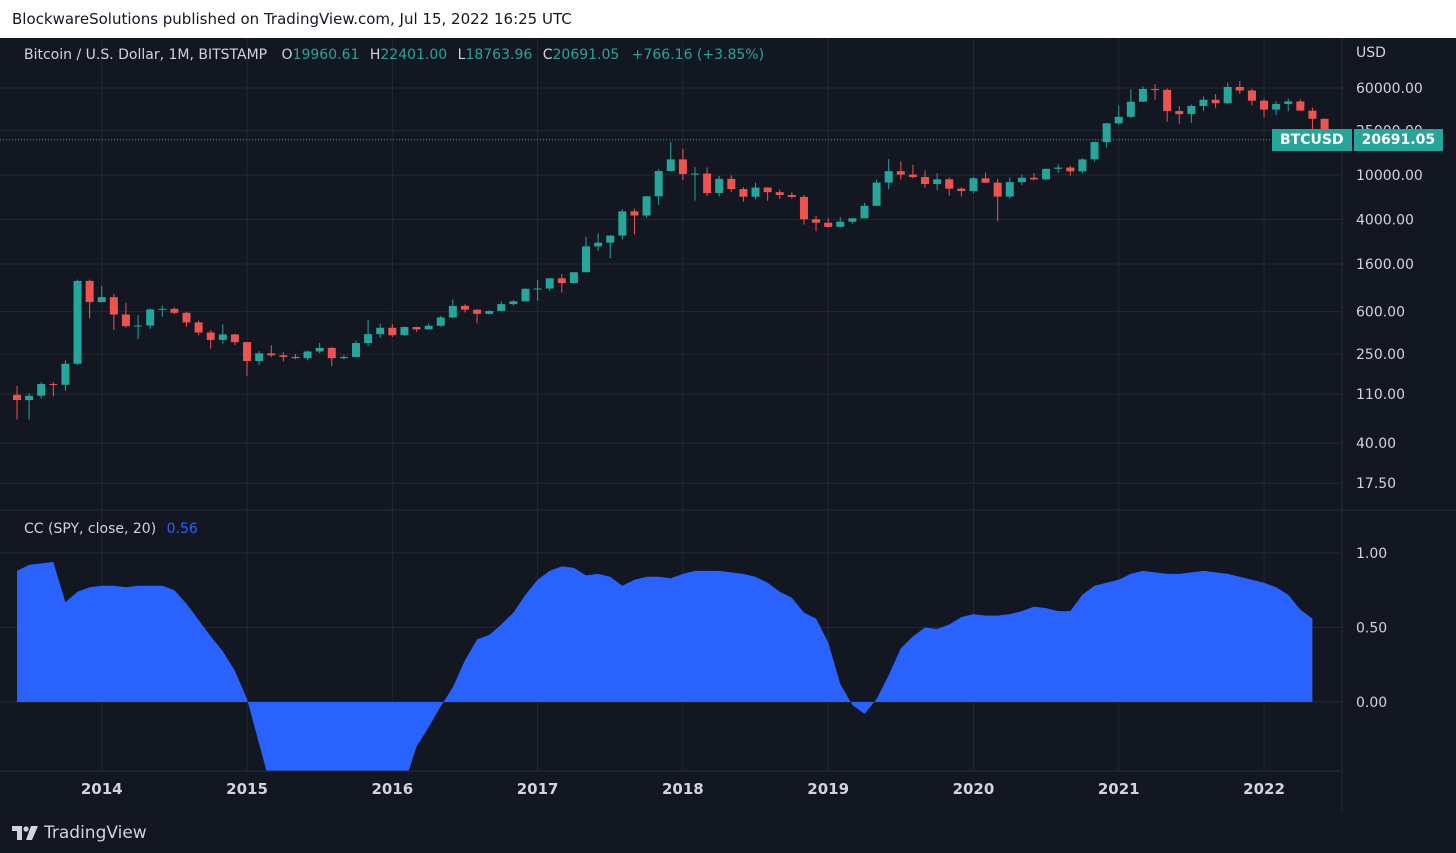  Describe the element at coordinates (728, 832) in the screenshot. I see `footer: TradingView` at that location.